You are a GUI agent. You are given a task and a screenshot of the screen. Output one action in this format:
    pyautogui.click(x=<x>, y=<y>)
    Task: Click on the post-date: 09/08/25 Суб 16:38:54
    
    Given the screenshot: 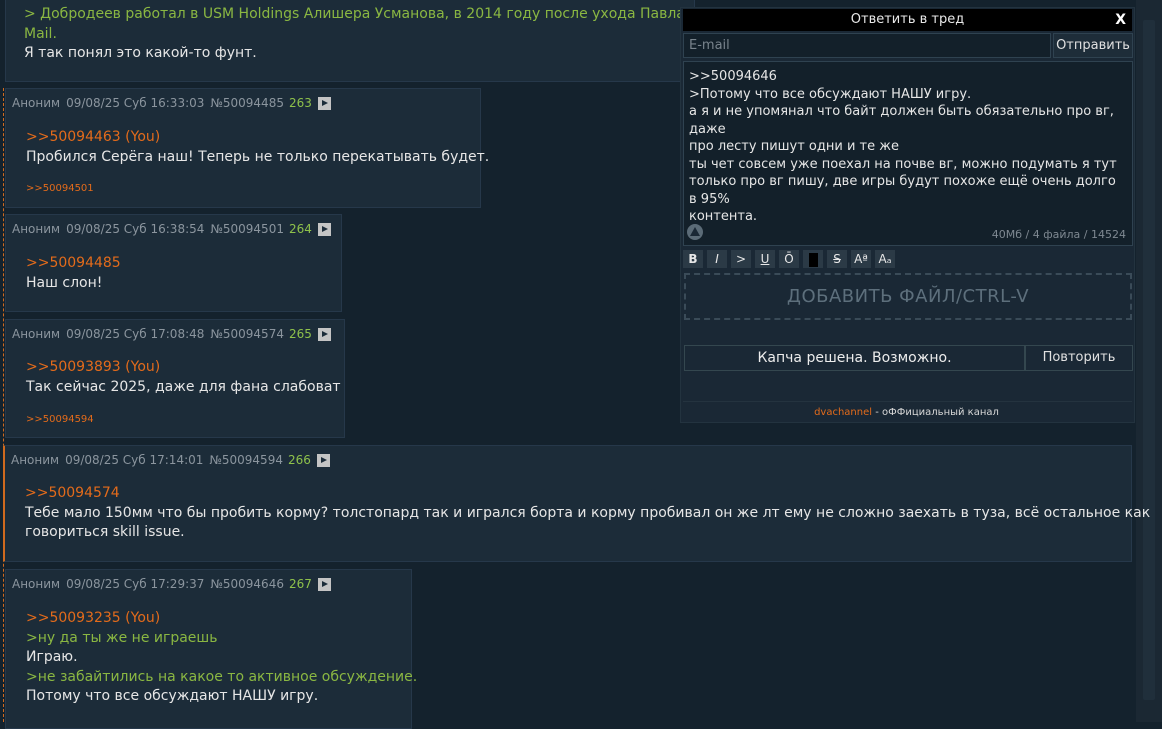 What is the action you would take?
    pyautogui.click(x=135, y=229)
    